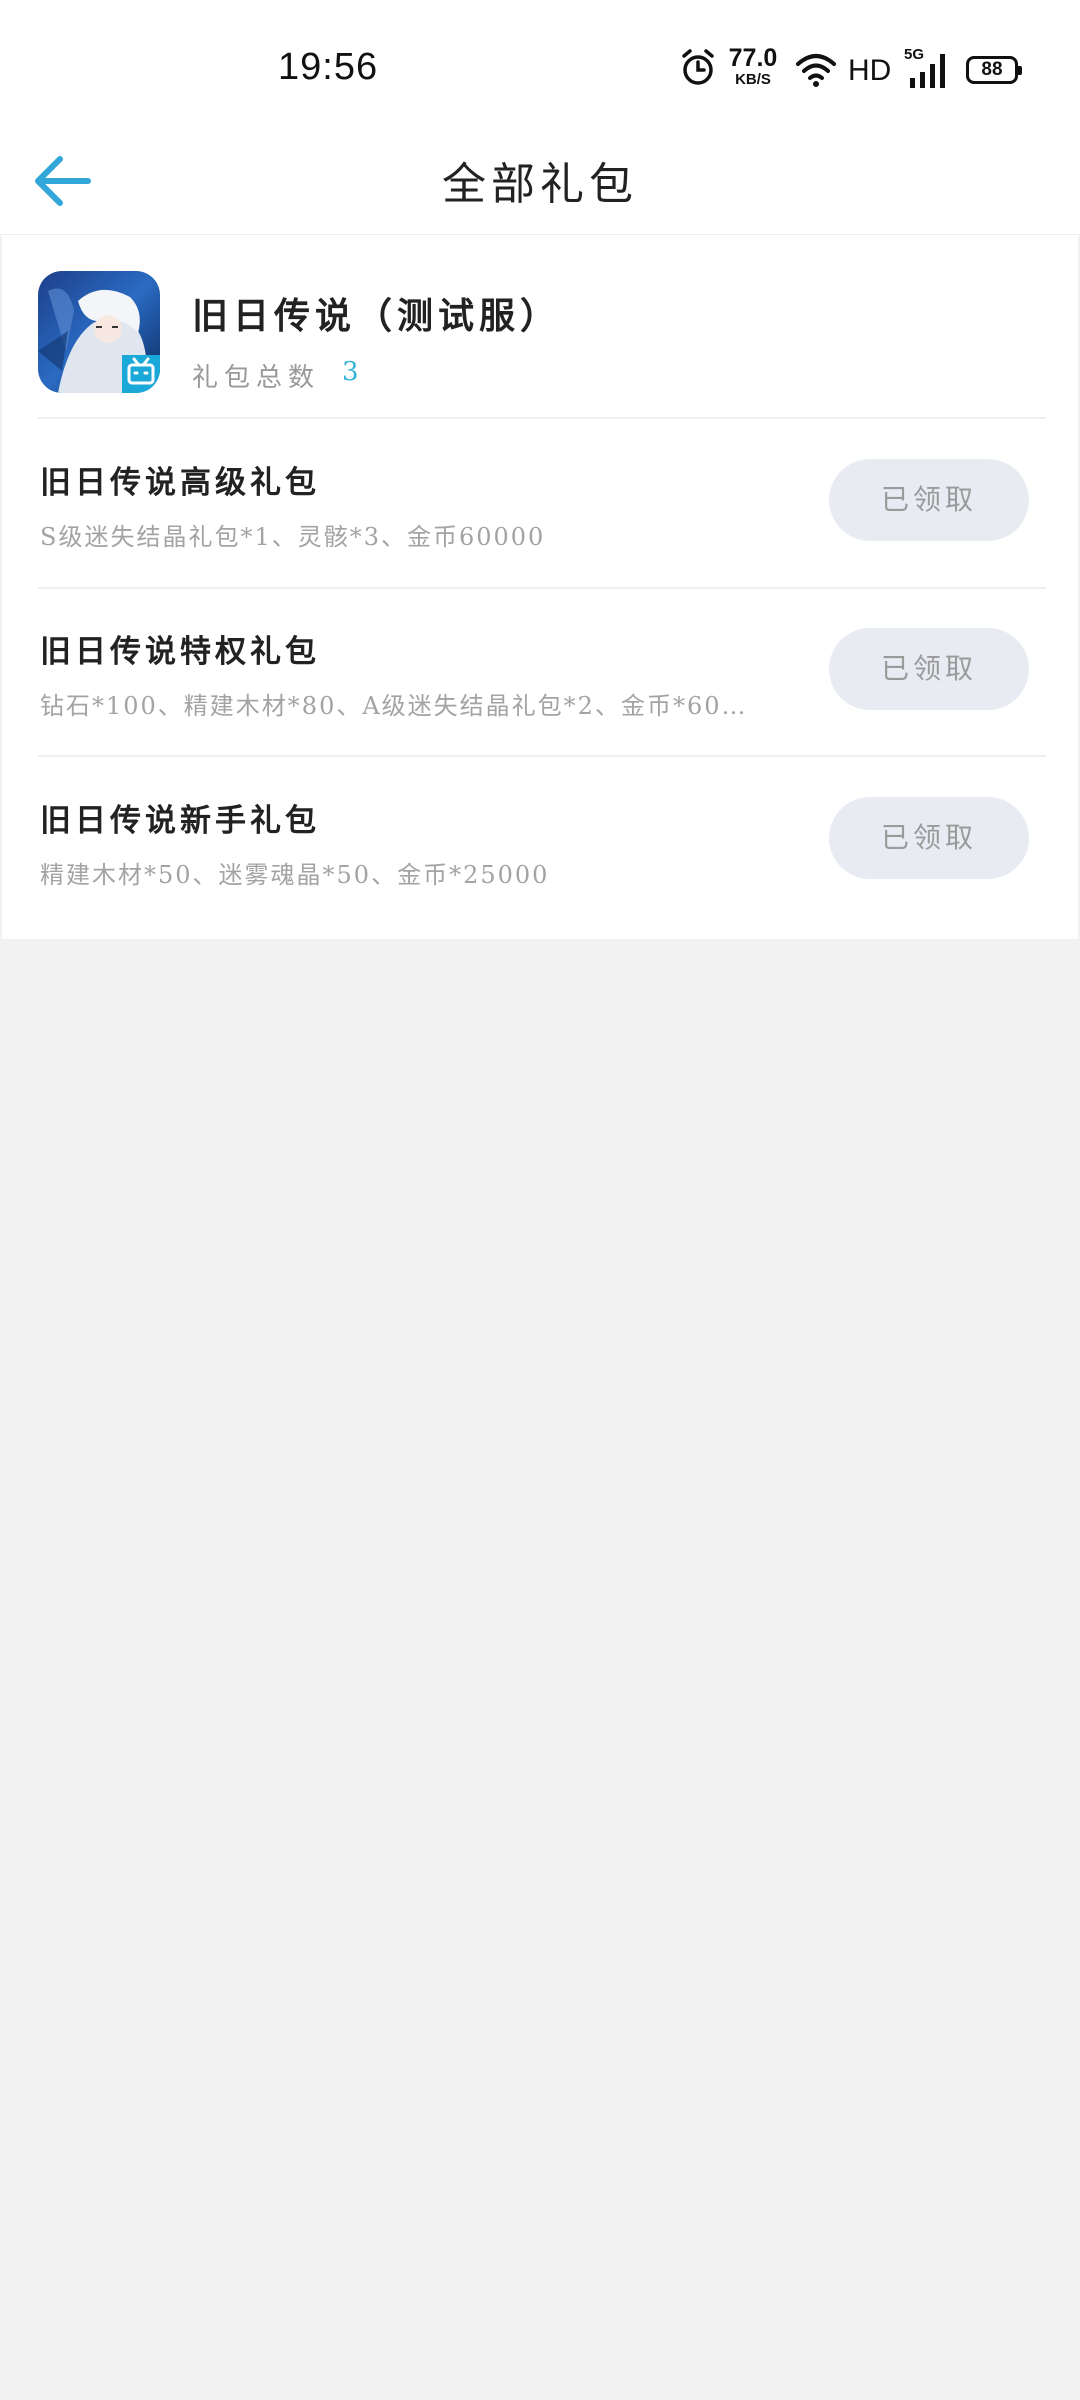 Image resolution: width=1080 pixels, height=2400 pixels. I want to click on gift-title: 旧日传说新手礼包, so click(180, 821).